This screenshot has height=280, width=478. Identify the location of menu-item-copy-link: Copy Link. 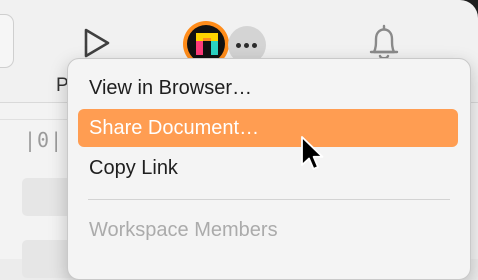
(268, 168).